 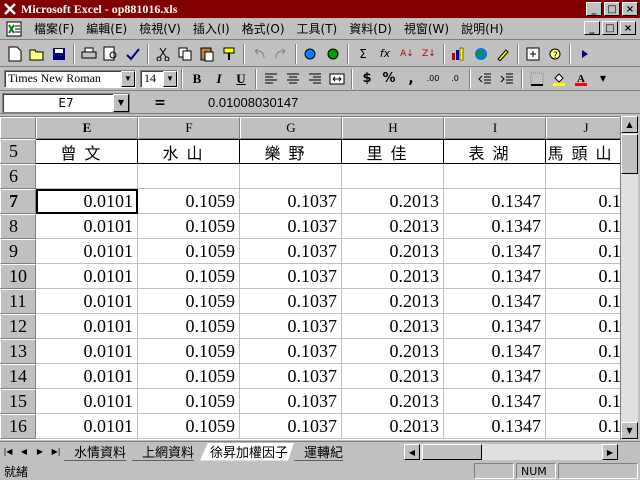 I want to click on name-box: E7 ▼, so click(x=66, y=102).